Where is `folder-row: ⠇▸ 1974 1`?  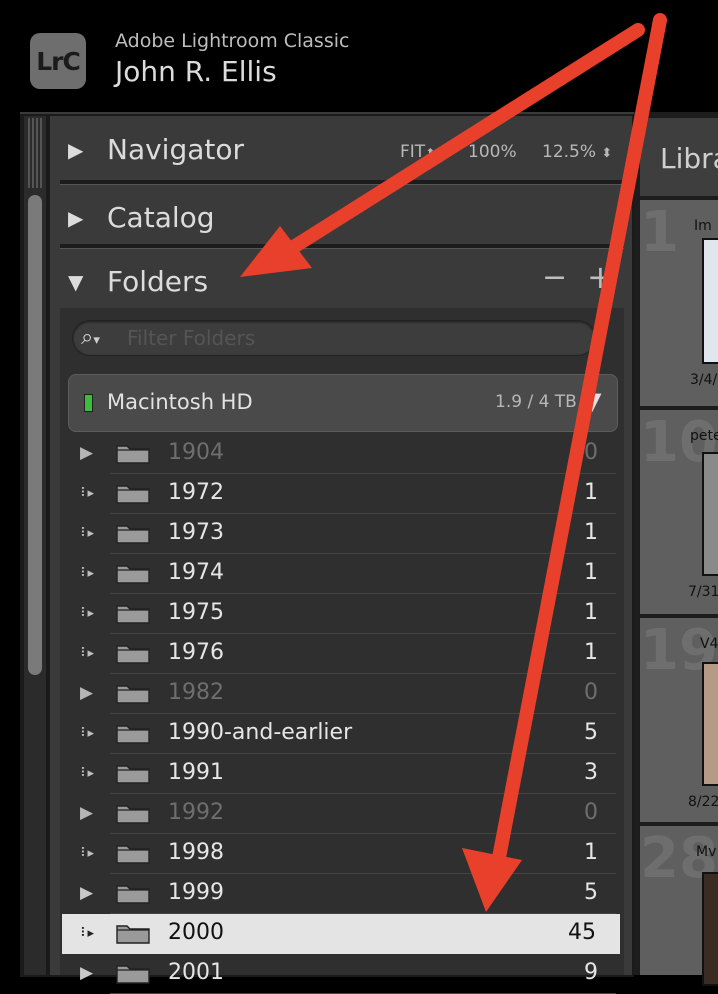 folder-row: ⠇▸ 1974 1 is located at coordinates (342, 574).